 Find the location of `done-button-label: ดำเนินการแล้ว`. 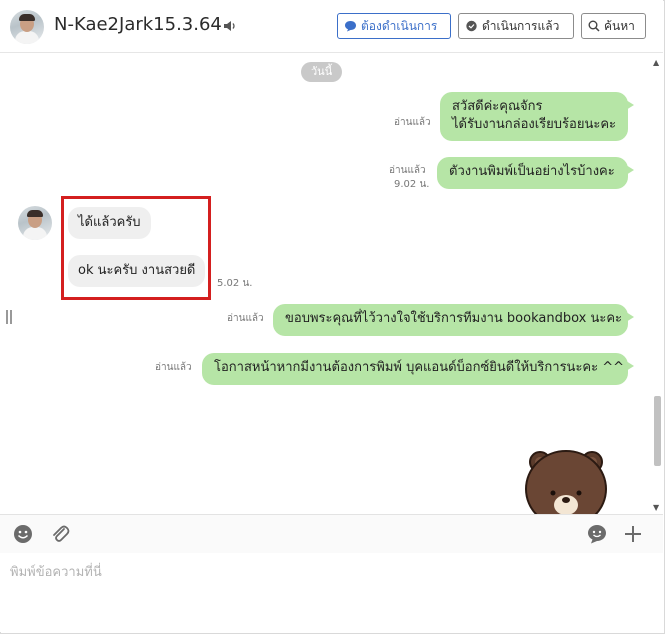

done-button-label: ดำเนินการแล้ว is located at coordinates (521, 25).